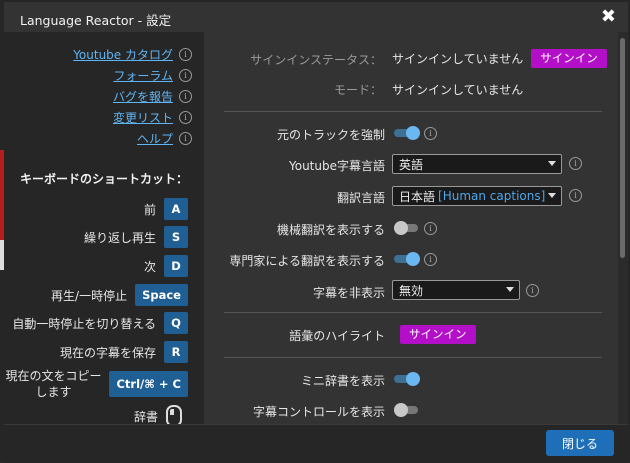 The width and height of the screenshot is (630, 463). What do you see at coordinates (119, 237) in the screenshot?
I see `shortcut-label: 繰り返し再生` at bounding box center [119, 237].